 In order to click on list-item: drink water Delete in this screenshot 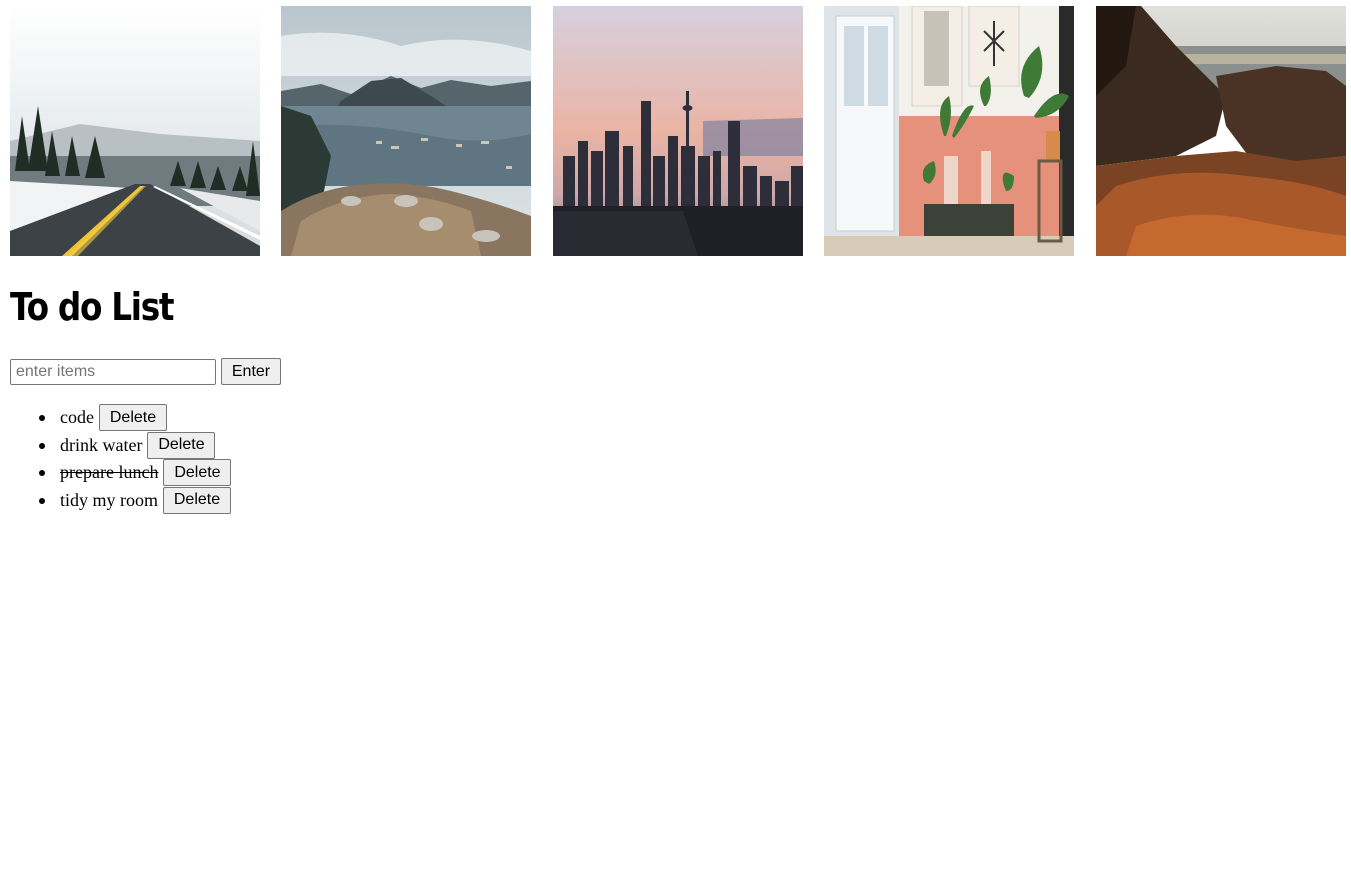, I will do `click(134, 445)`.